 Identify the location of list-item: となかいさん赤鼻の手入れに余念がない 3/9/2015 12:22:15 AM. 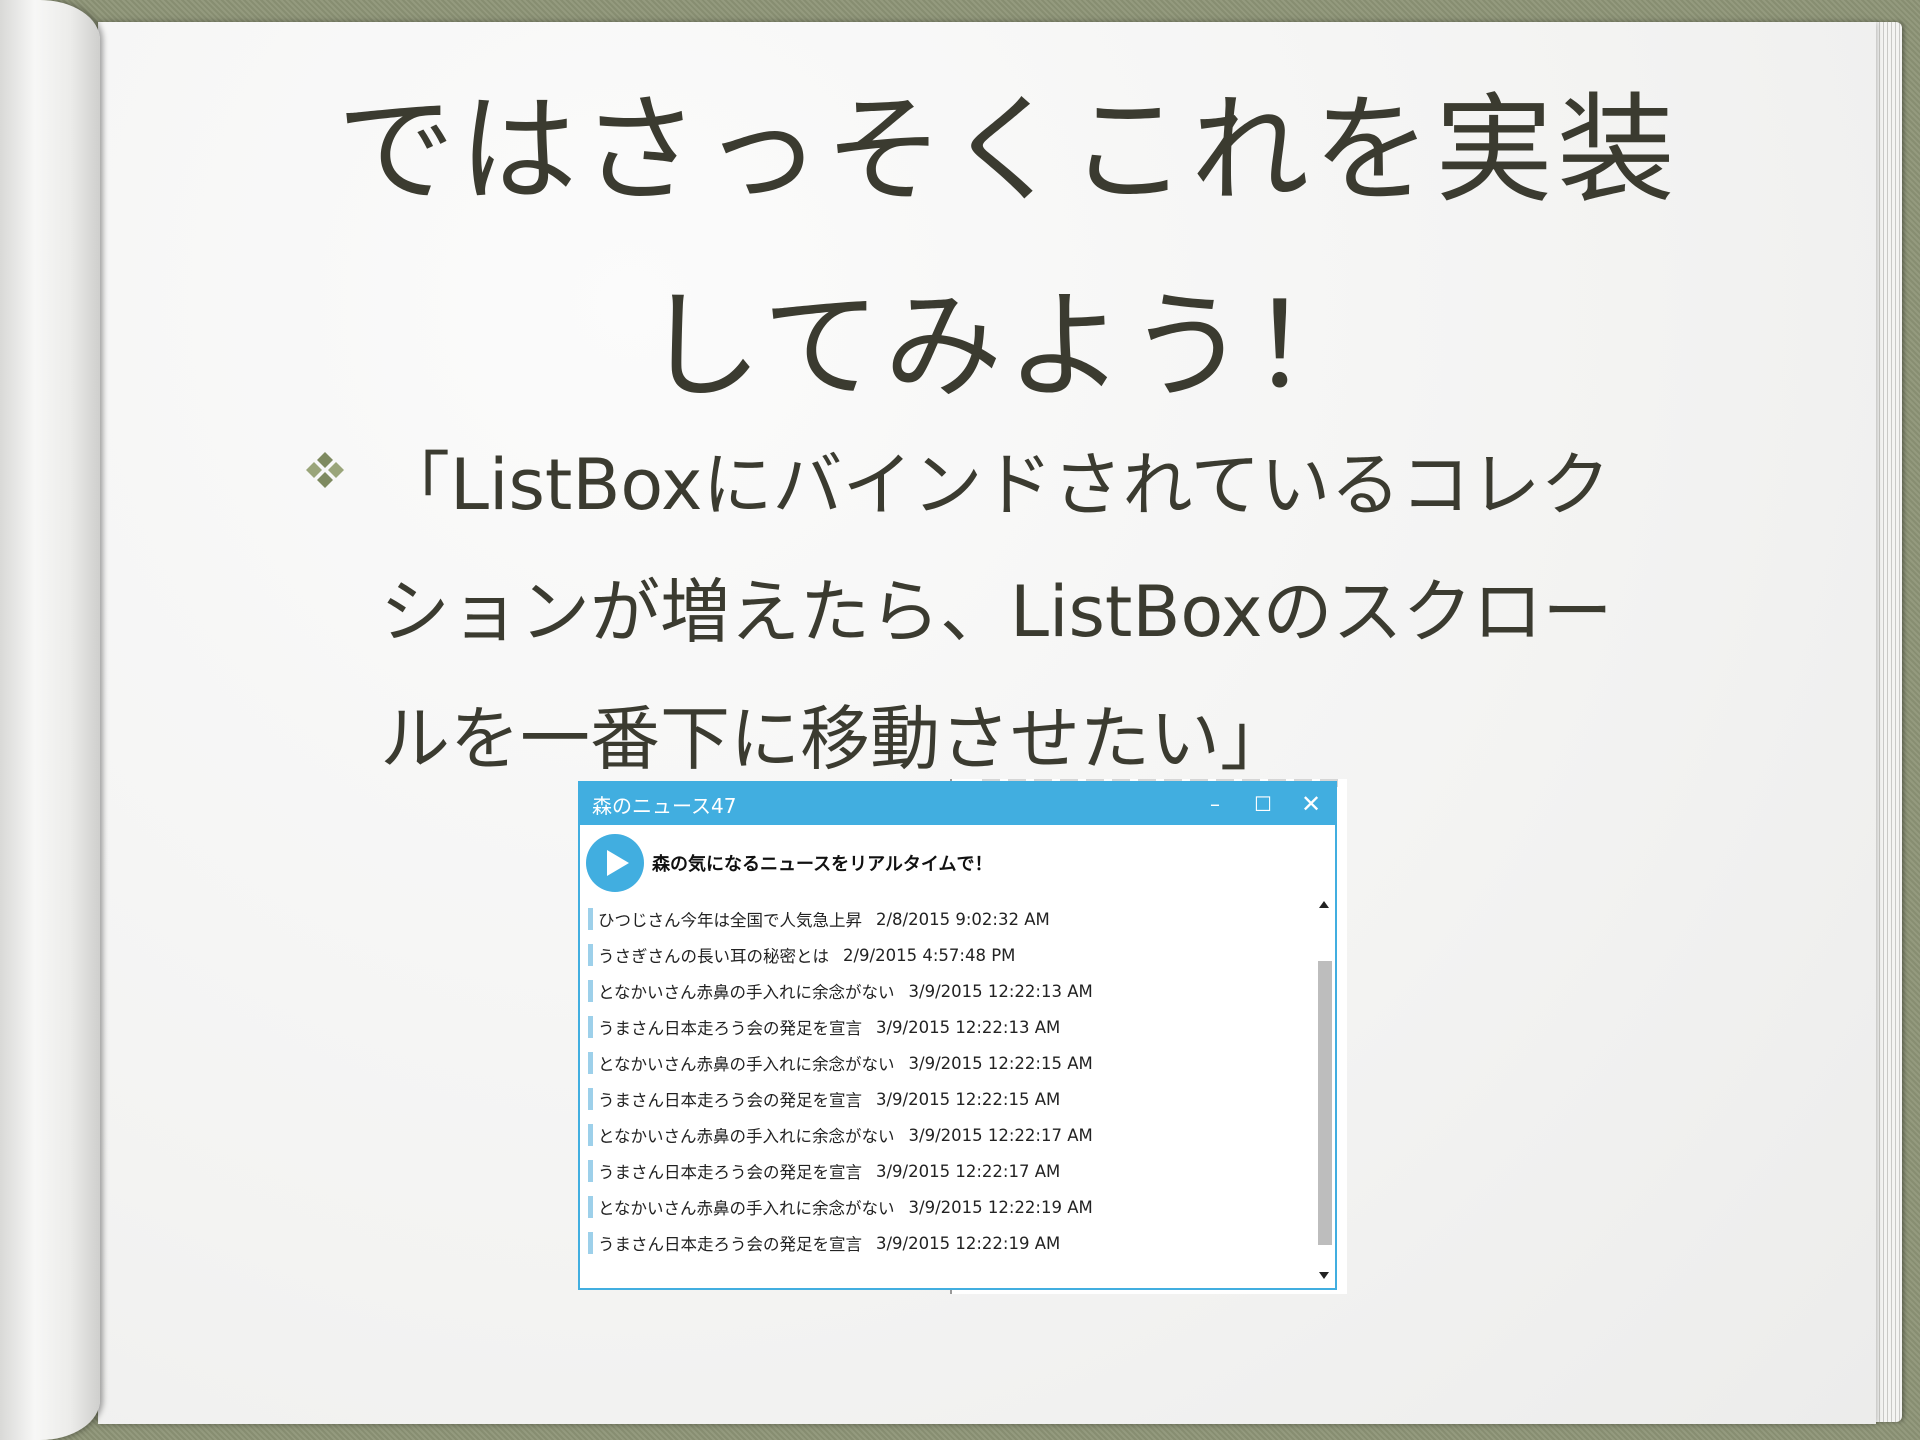
(948, 1063).